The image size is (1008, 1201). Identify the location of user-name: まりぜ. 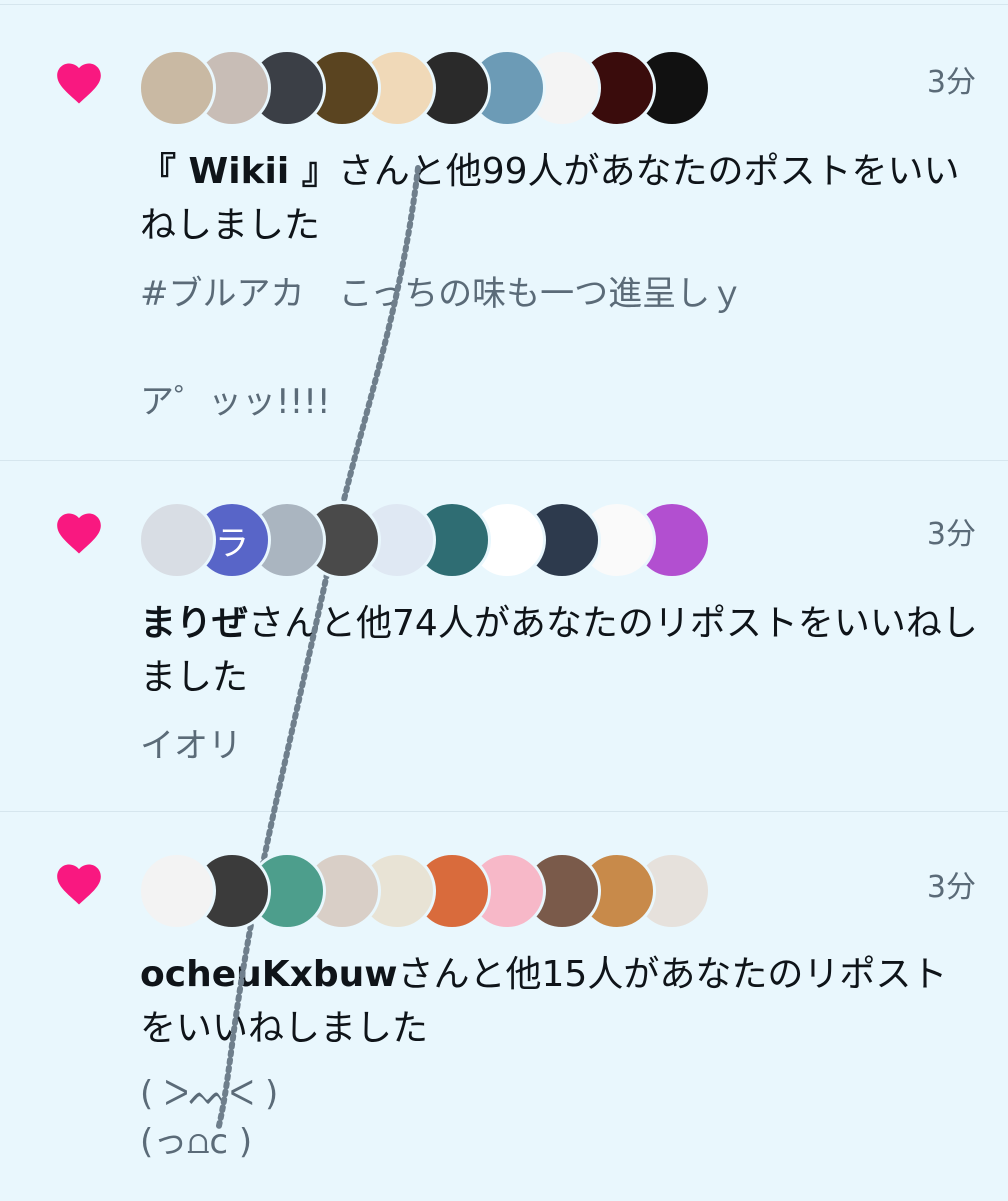
(194, 623).